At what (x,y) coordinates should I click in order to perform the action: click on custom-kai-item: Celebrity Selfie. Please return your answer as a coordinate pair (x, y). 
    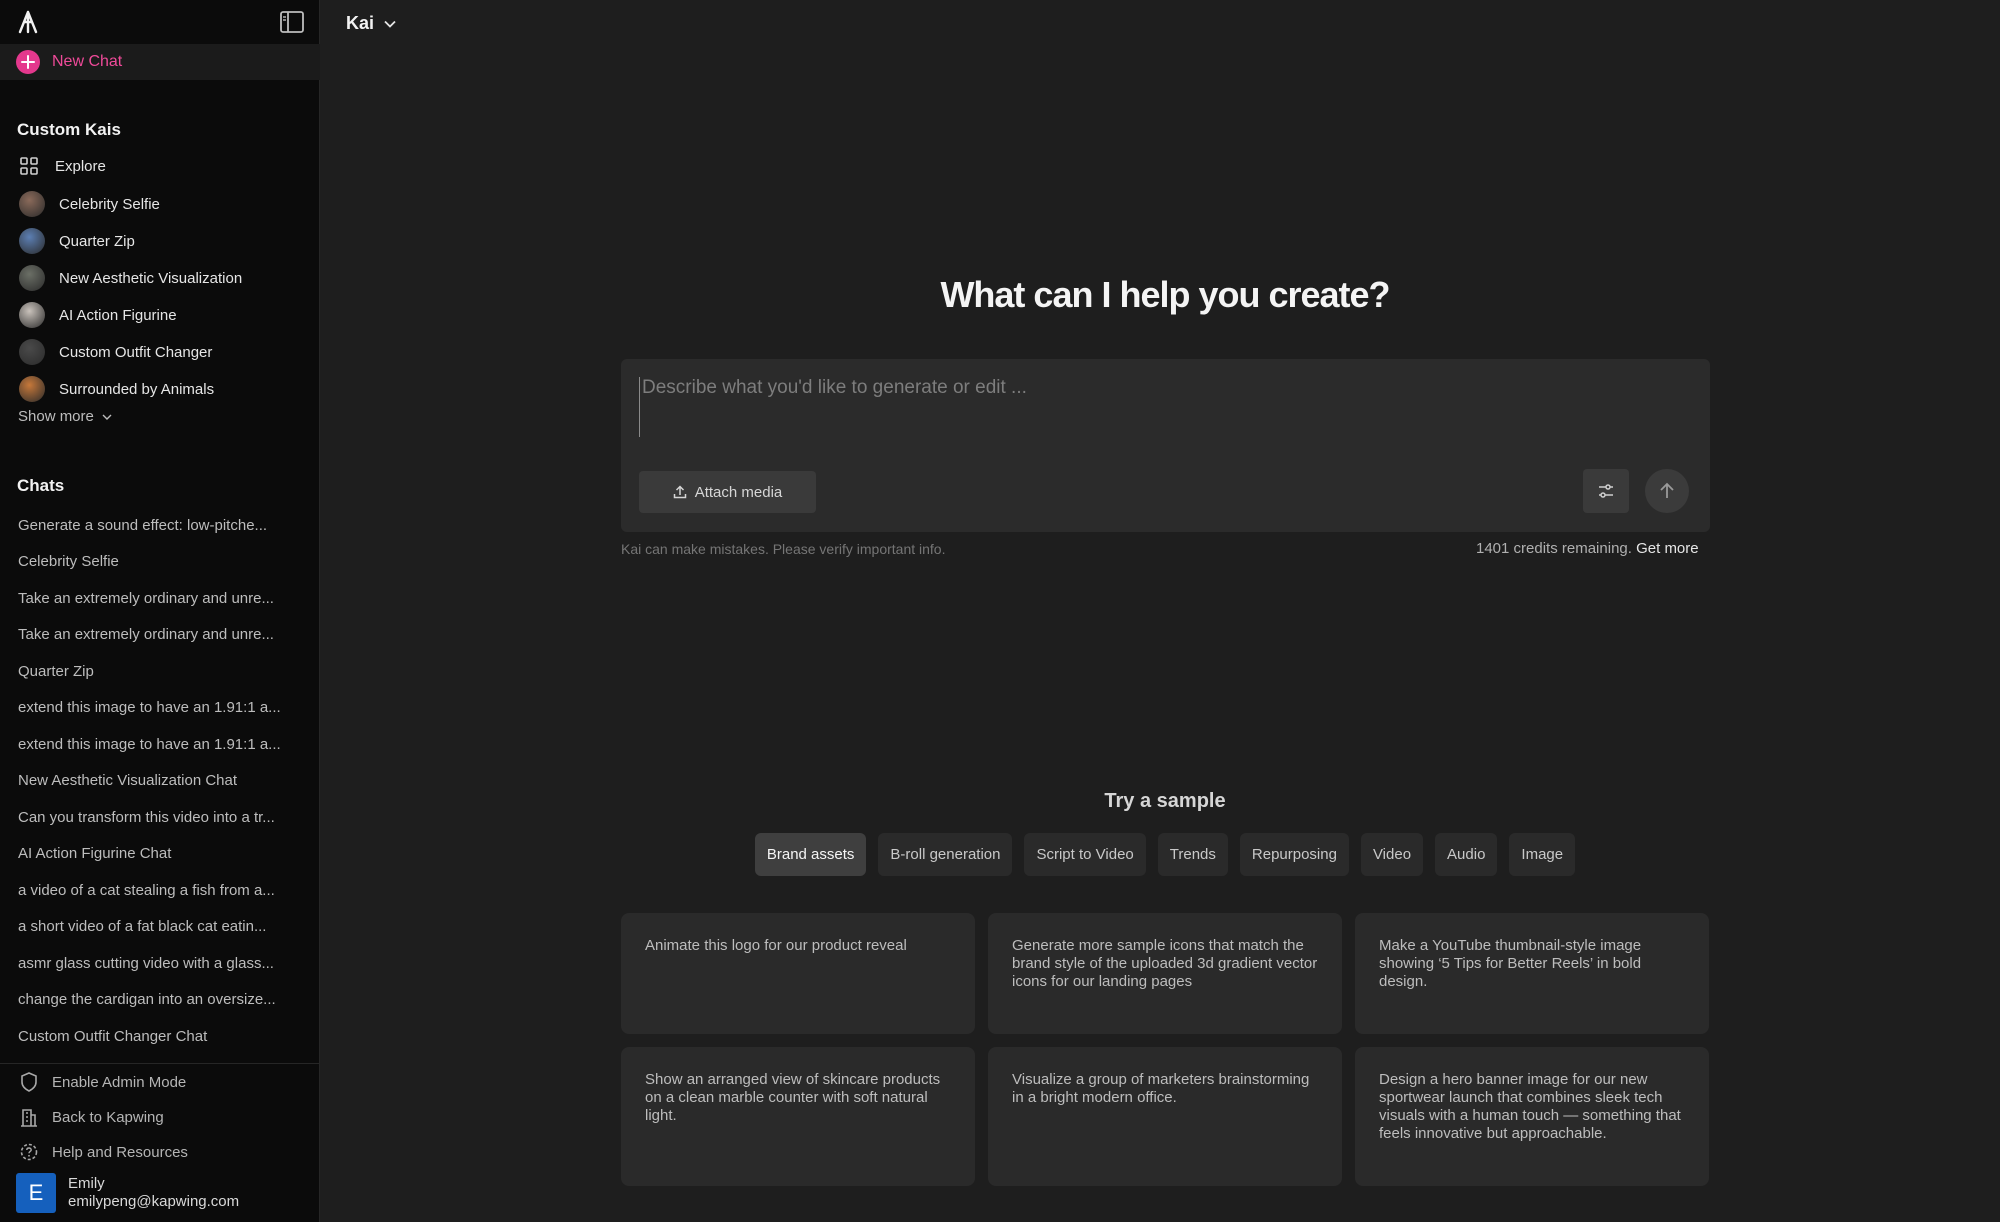
    Looking at the image, I should click on (160, 204).